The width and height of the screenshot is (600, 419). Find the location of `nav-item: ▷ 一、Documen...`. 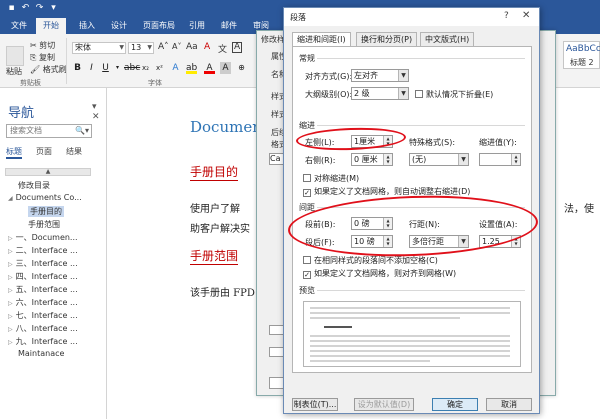

nav-item: ▷ 一、Documen... is located at coordinates (43, 237).